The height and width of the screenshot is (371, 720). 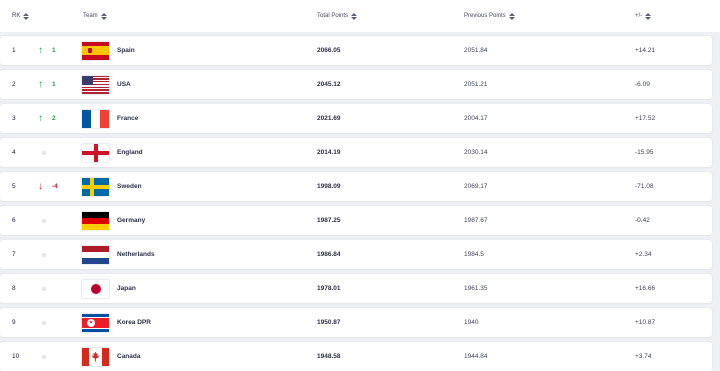 What do you see at coordinates (16, 16) in the screenshot?
I see `rank-header-label: RK` at bounding box center [16, 16].